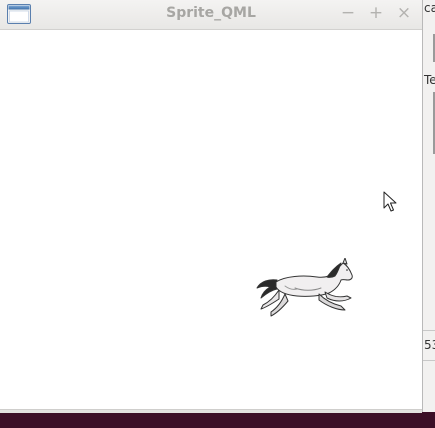 The image size is (435, 428). I want to click on background-text-fragment: ca, so click(429, 8).